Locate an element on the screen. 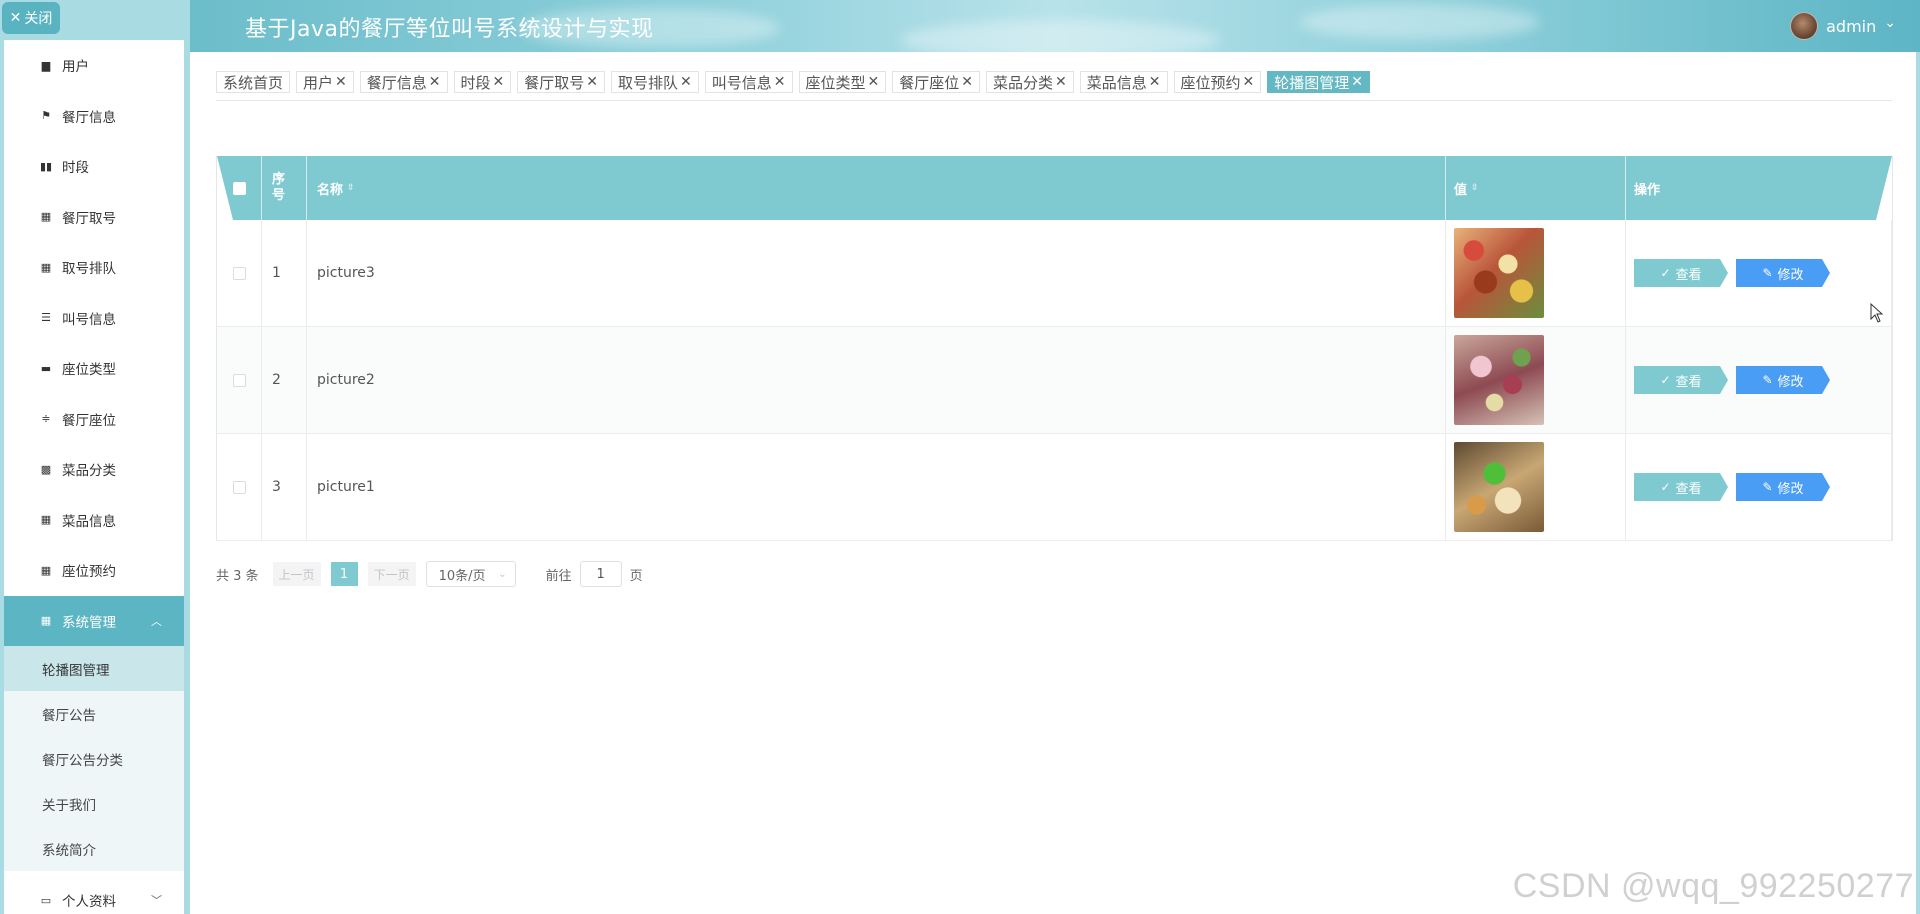 Image resolution: width=1920 pixels, height=914 pixels. apps-icon: ▩ is located at coordinates (46, 469).